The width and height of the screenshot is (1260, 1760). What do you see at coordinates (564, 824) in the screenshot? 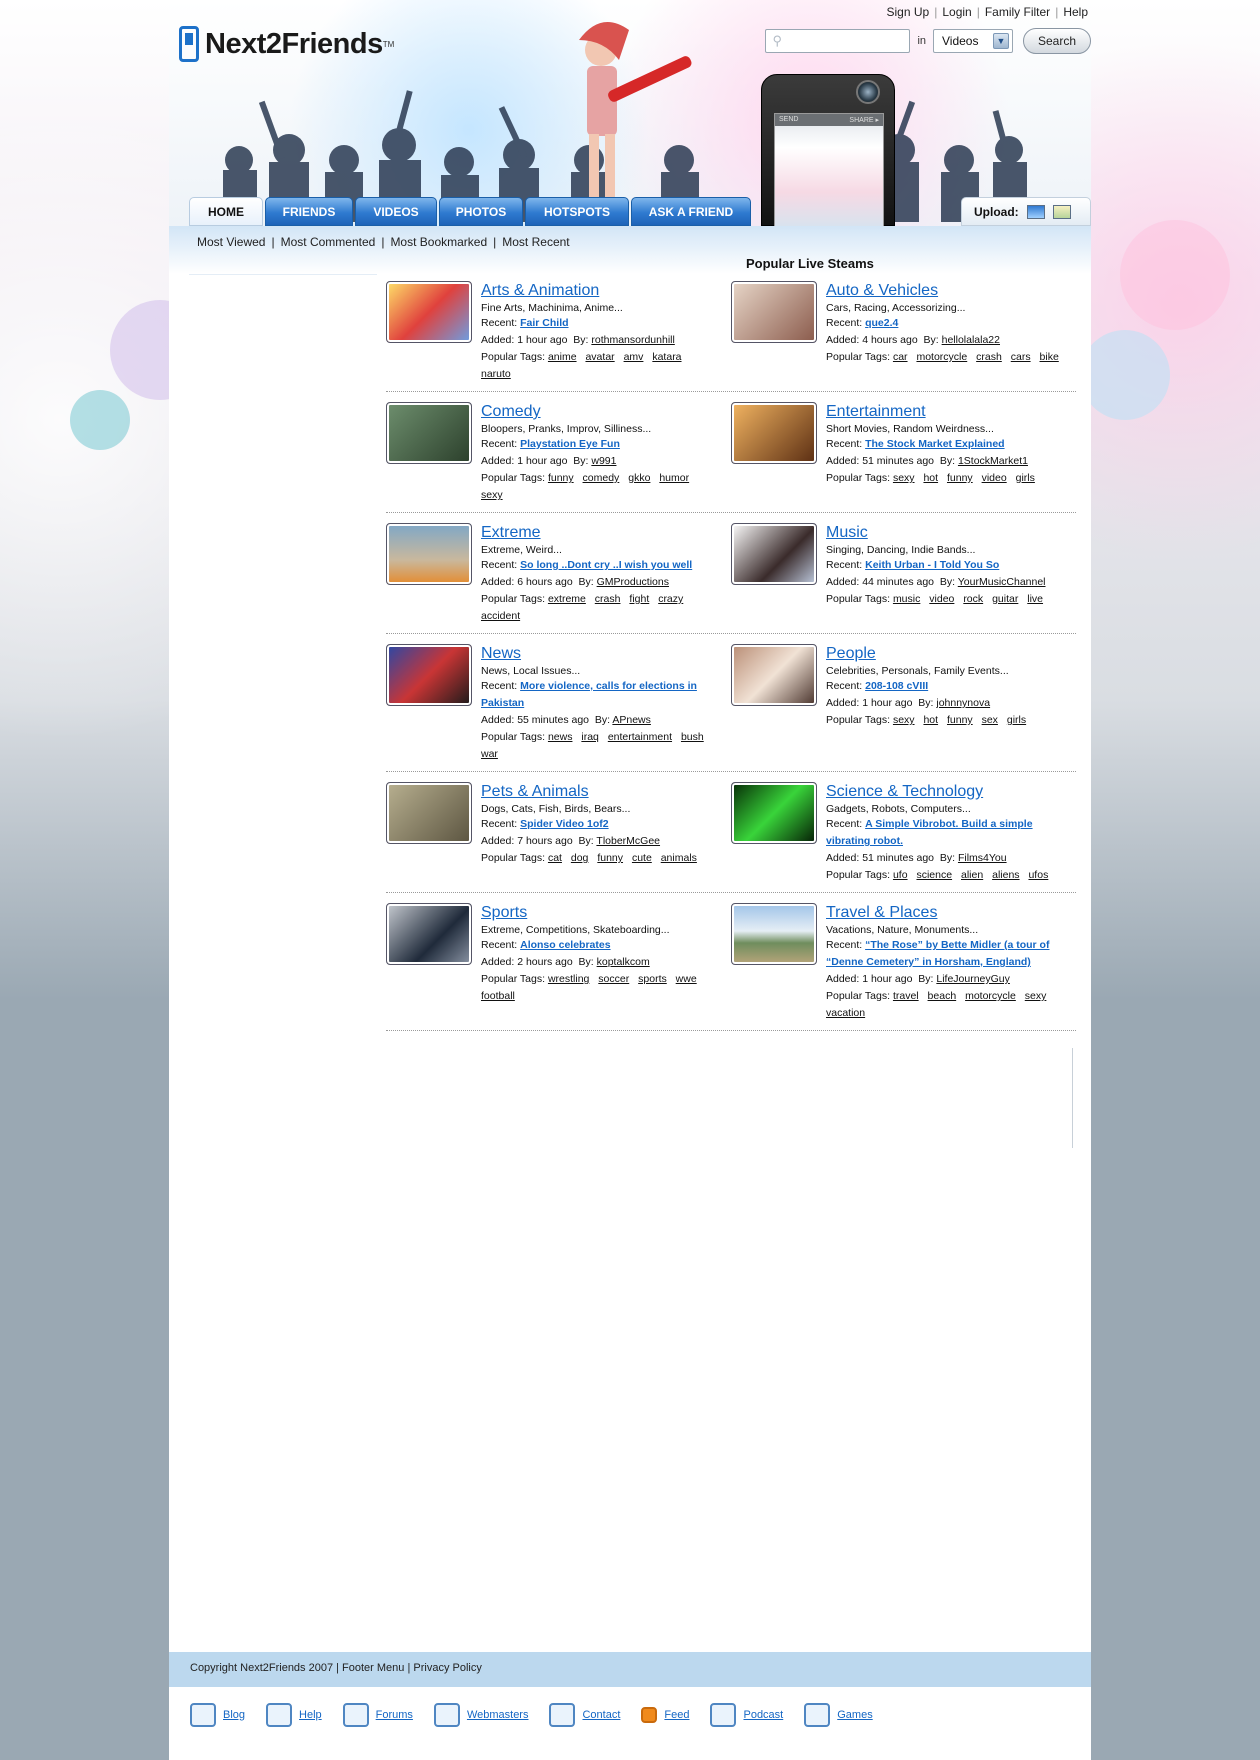
I see `recent-video-link: Spider Video 1of2` at bounding box center [564, 824].